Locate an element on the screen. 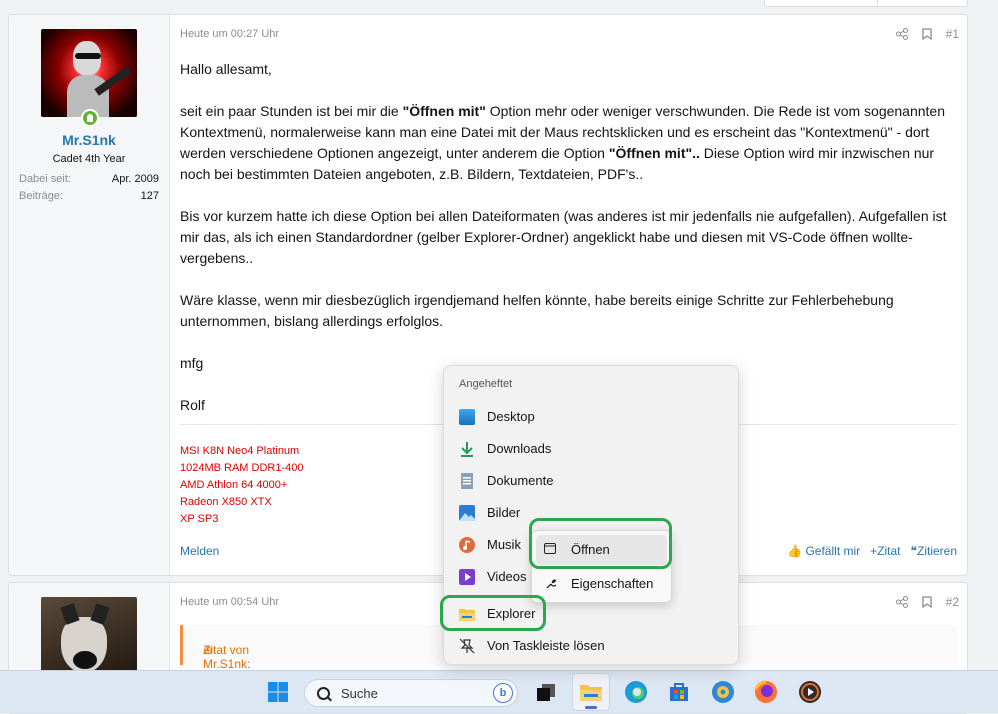 The height and width of the screenshot is (714, 998). jump-item-label: Dokumente is located at coordinates (520, 480).